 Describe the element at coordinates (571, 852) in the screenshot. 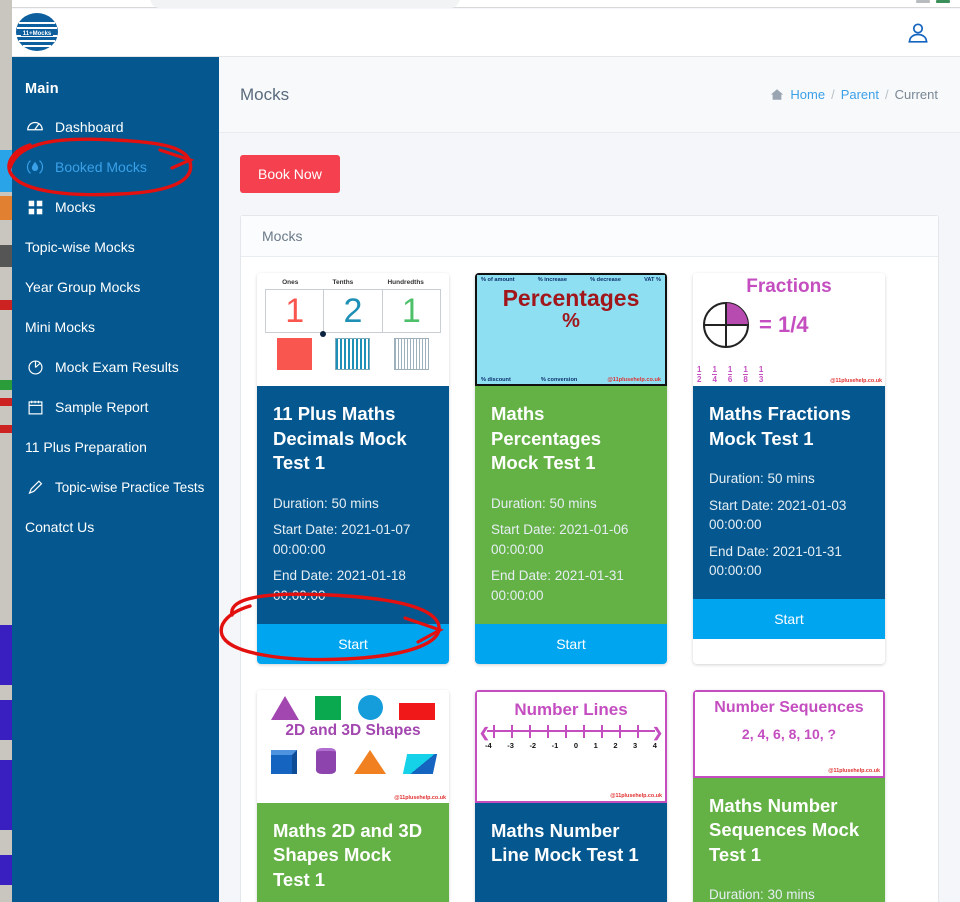

I see `card-body: Maths Number Line Mock Test 1` at that location.